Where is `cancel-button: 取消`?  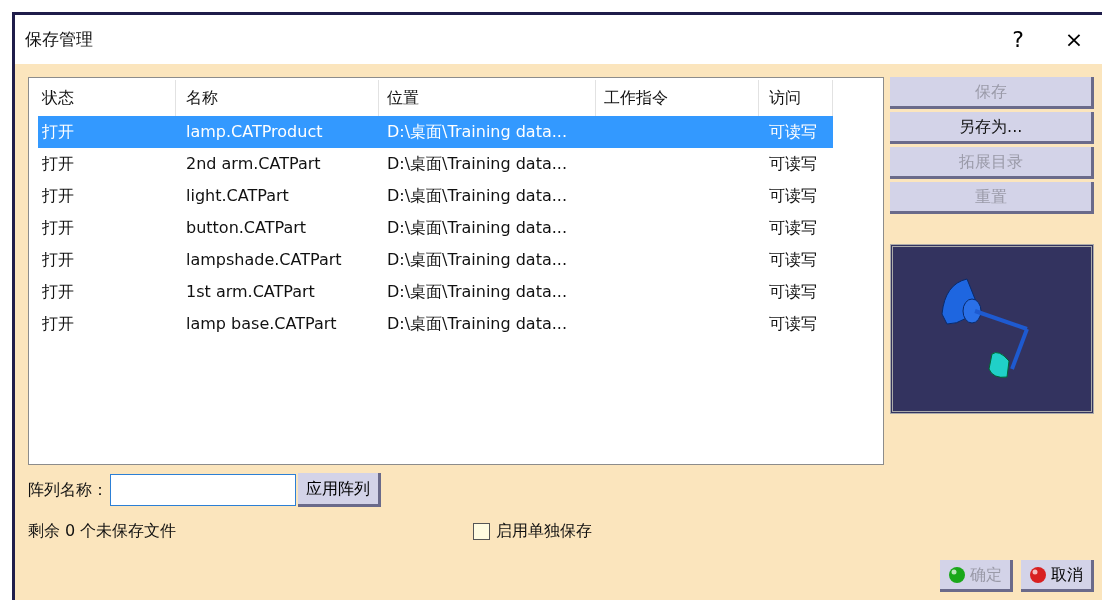
cancel-button: 取消 is located at coordinates (1057, 576).